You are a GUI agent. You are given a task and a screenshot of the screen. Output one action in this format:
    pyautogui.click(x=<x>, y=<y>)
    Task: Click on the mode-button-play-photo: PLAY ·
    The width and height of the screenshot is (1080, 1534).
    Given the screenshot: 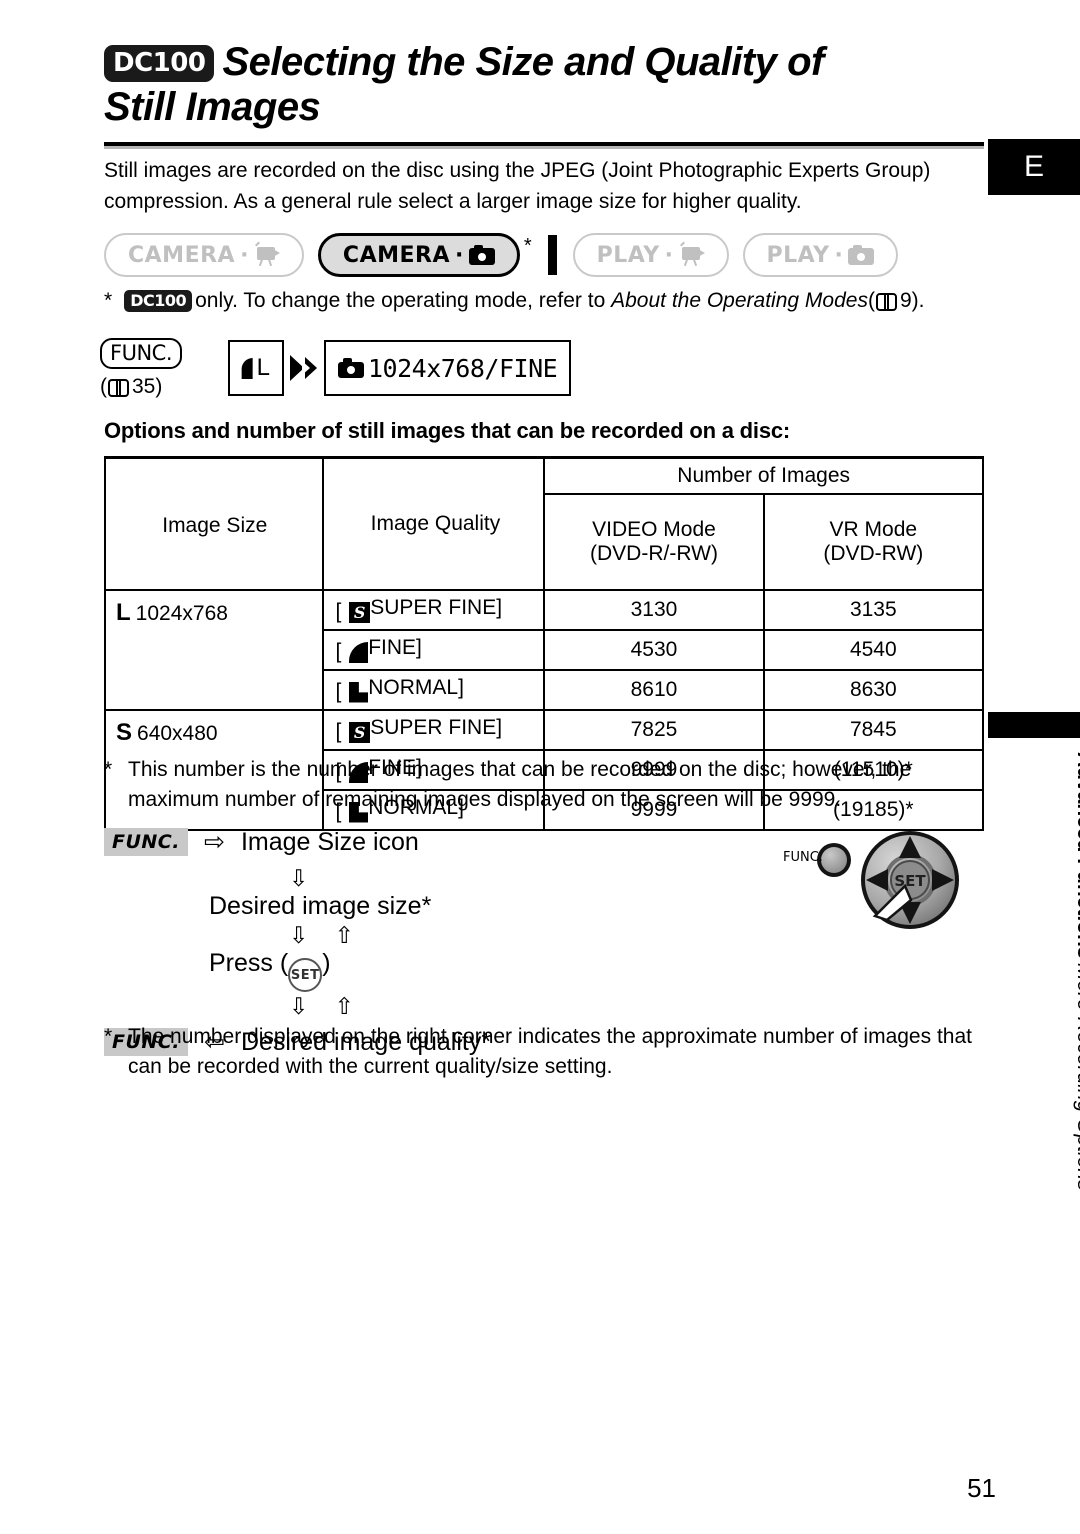 What is the action you would take?
    pyautogui.click(x=820, y=255)
    